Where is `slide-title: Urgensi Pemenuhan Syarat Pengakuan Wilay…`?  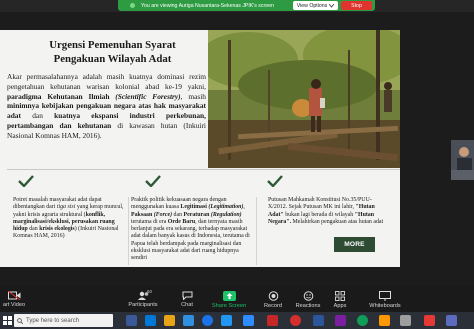 slide-title: Urgensi Pemenuhan Syarat Pengakuan Wilay… is located at coordinates (112, 52).